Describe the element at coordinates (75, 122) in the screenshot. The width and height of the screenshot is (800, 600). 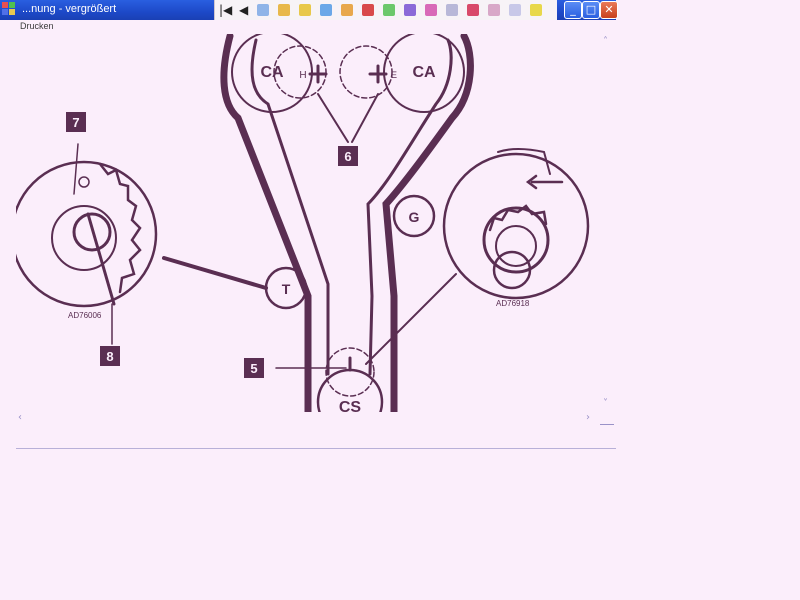
I see `callout-7: 7` at that location.